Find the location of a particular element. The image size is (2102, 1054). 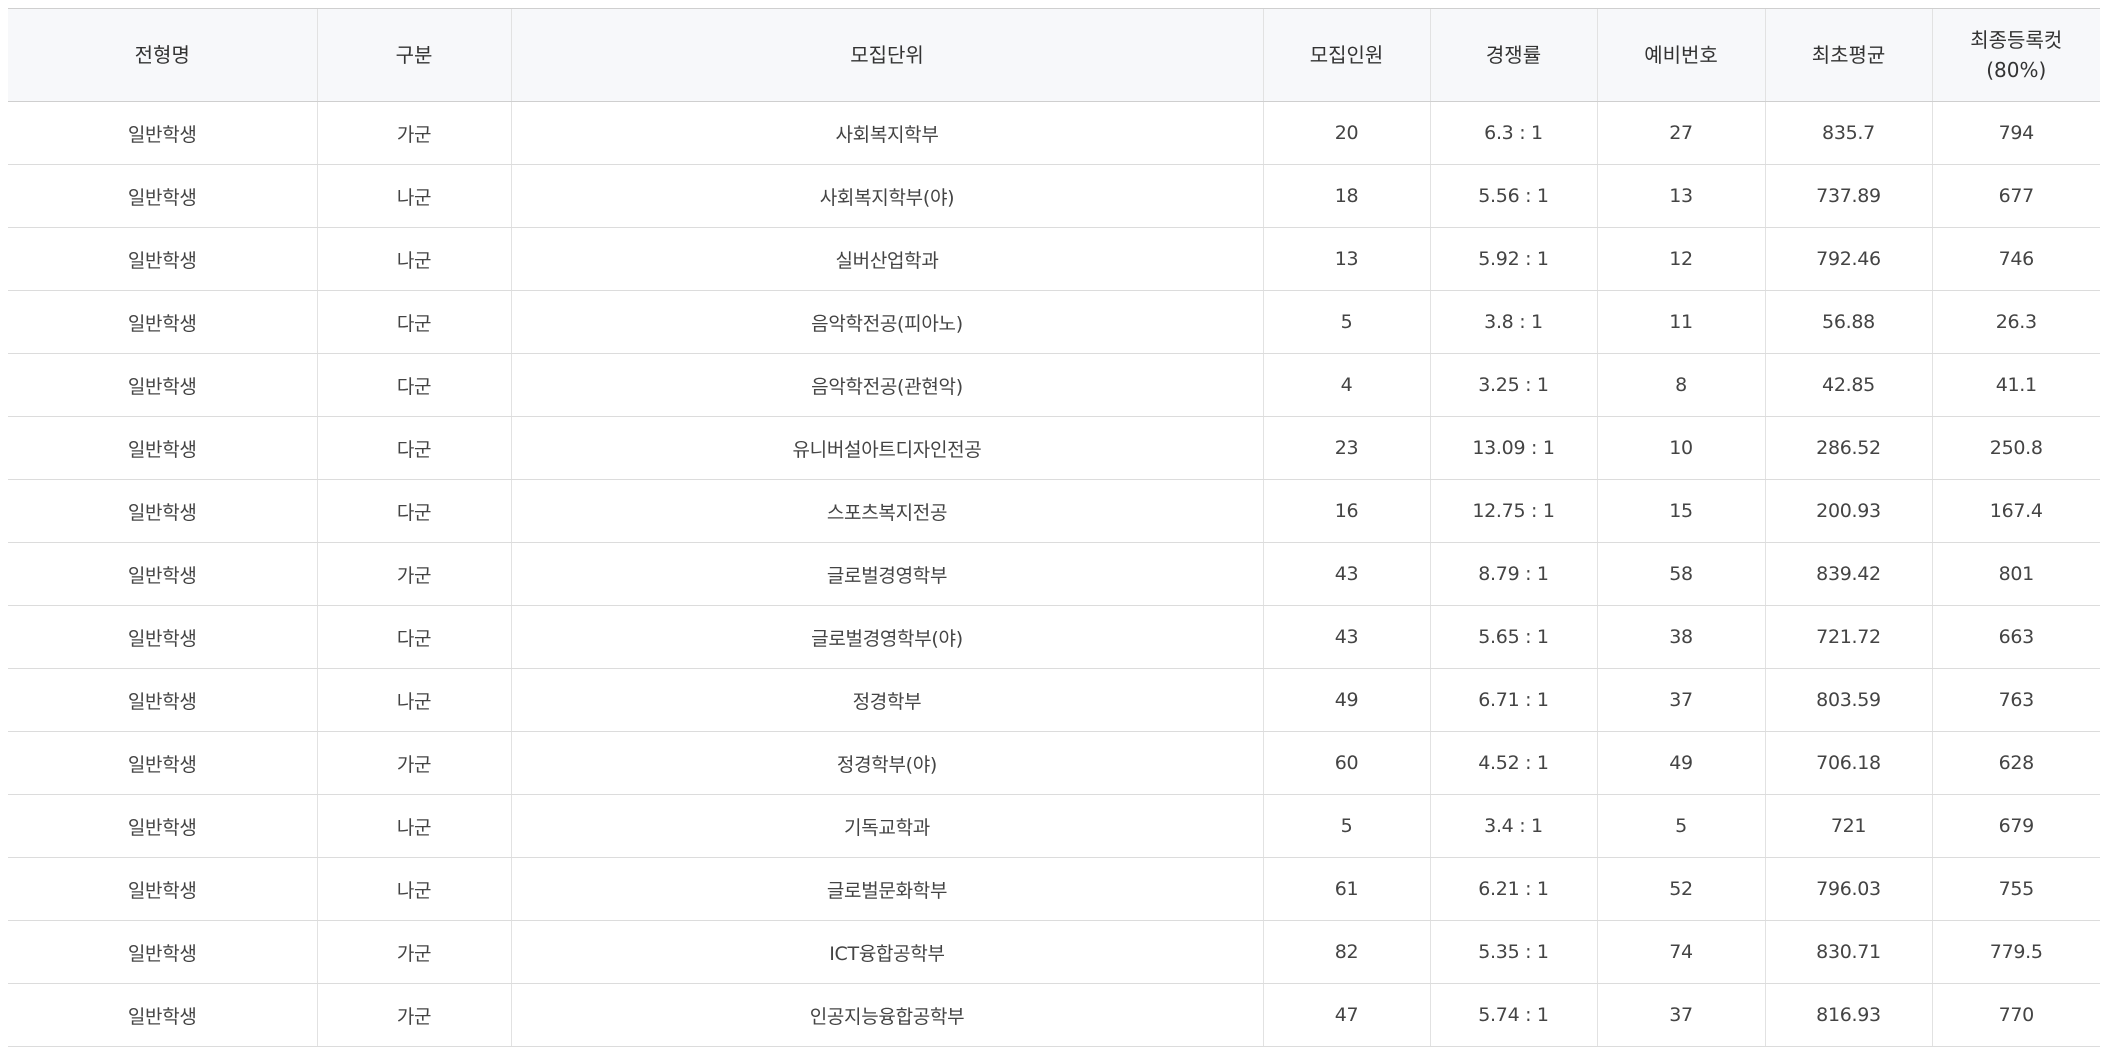

cell-waitlist: 10 is located at coordinates (1680, 448).